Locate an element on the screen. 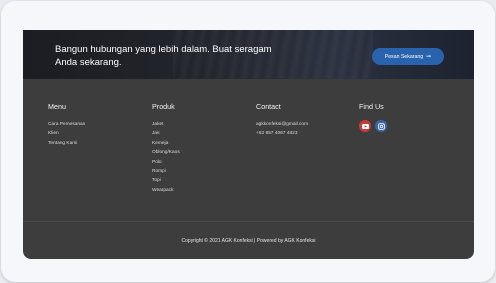 The height and width of the screenshot is (283, 496). instagram-icon is located at coordinates (381, 126).